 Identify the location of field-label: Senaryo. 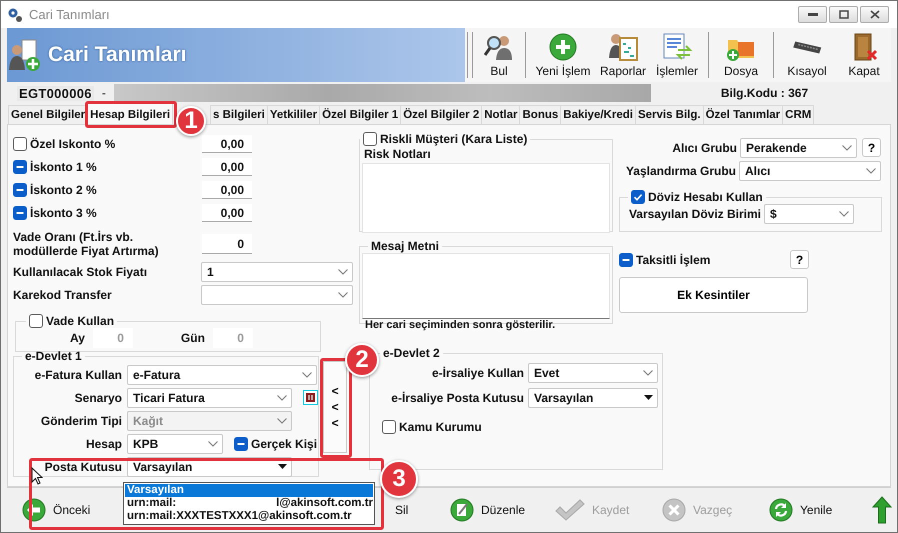
(98, 397).